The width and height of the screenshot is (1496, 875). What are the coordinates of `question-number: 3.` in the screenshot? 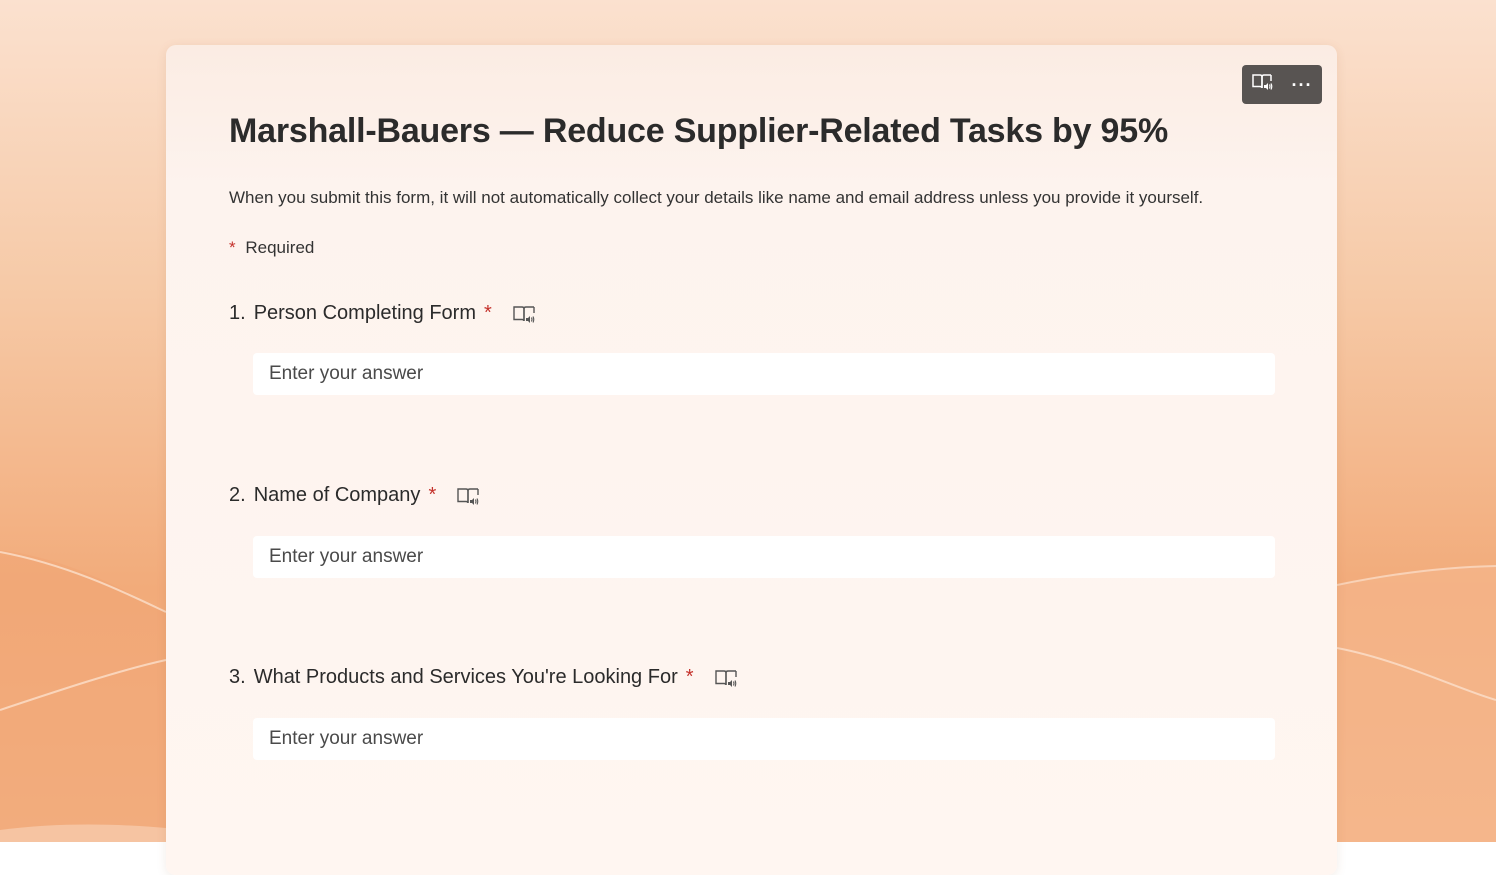 It's located at (237, 677).